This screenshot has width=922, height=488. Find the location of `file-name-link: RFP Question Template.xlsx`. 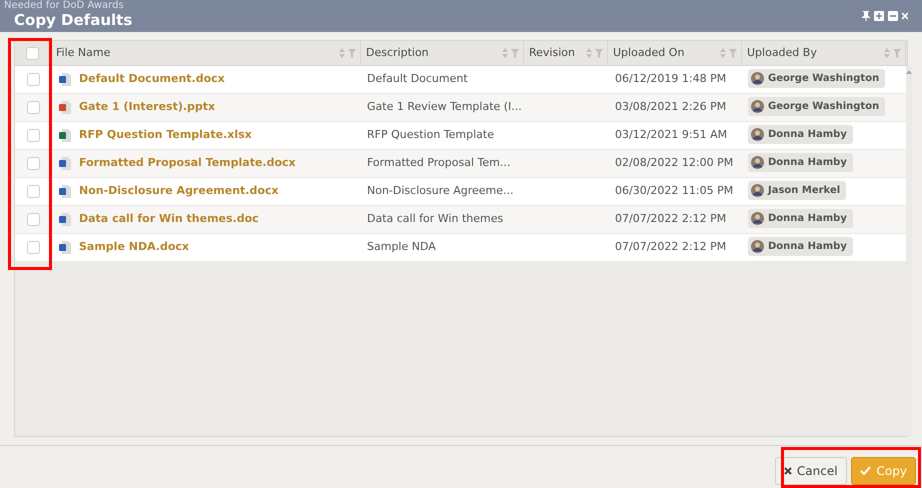

file-name-link: RFP Question Template.xlsx is located at coordinates (165, 135).